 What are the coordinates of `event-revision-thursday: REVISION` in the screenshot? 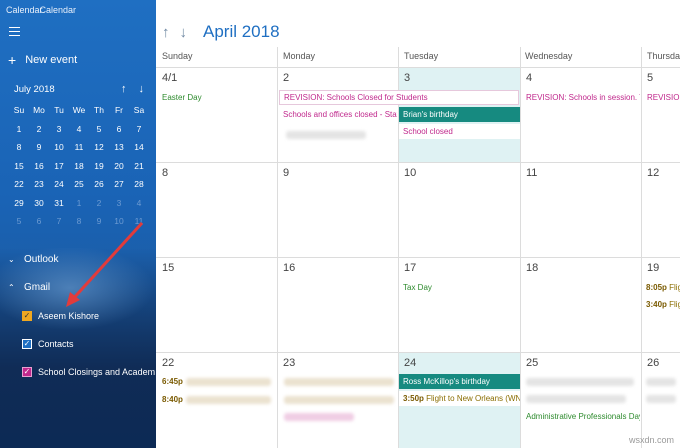 It's located at (661, 97).